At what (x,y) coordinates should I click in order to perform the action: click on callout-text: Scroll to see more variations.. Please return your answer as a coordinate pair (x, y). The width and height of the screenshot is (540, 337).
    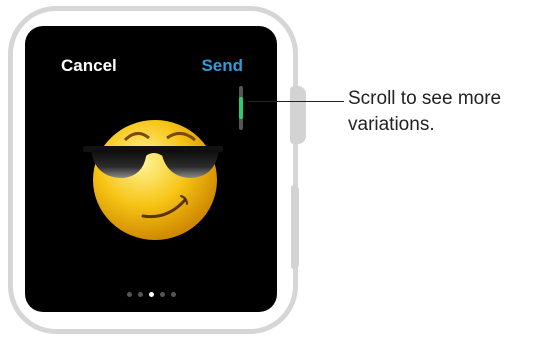
    Looking at the image, I should click on (425, 111).